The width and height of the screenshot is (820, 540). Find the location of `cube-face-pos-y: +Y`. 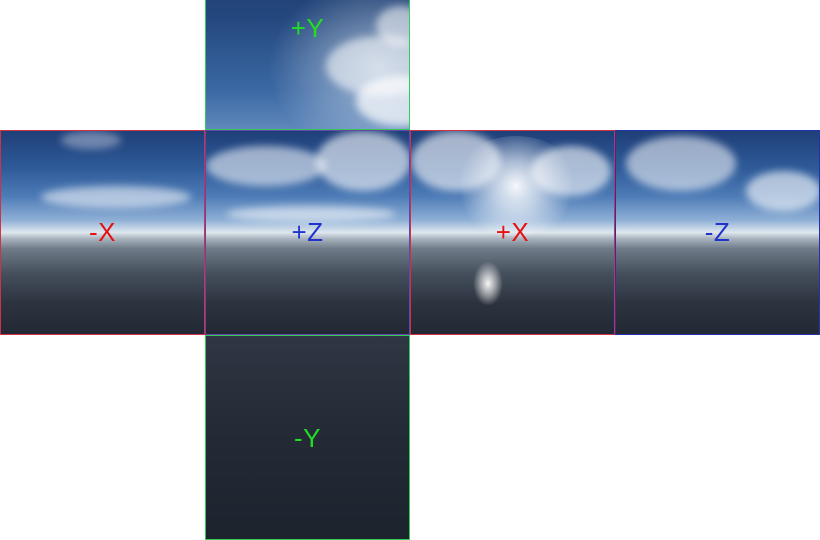

cube-face-pos-y: +Y is located at coordinates (307, 65).